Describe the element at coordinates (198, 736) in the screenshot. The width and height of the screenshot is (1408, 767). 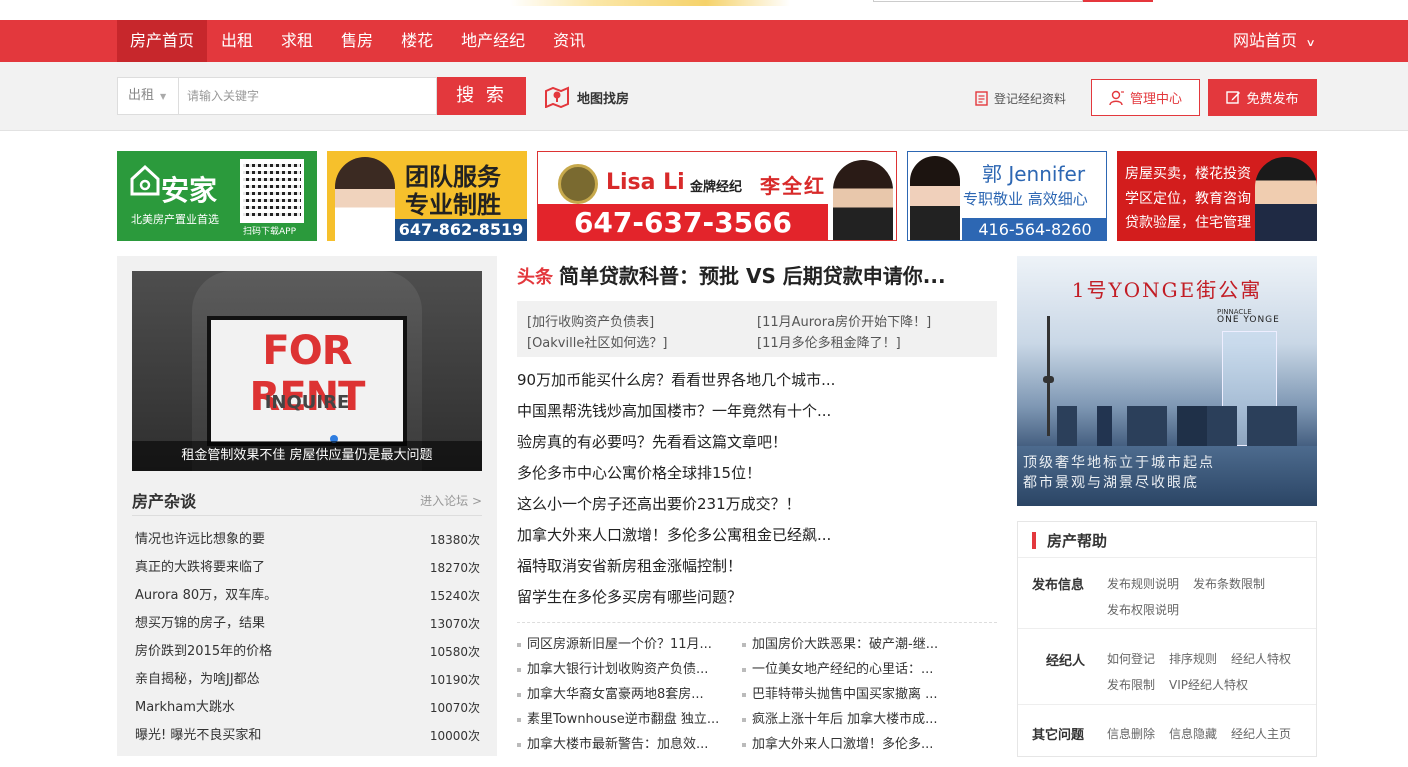
I see `forum-row-title: 曝光! 曝光不良买家和` at that location.